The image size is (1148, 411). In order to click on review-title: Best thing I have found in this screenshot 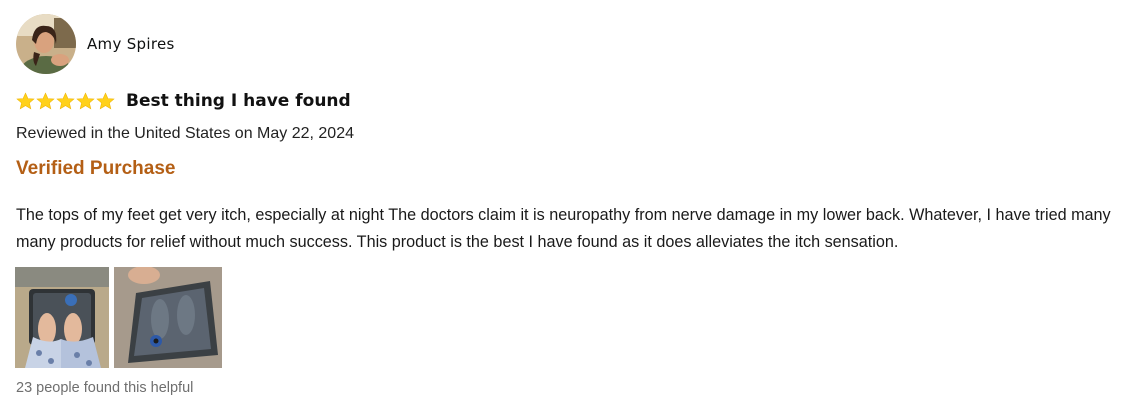, I will do `click(238, 101)`.